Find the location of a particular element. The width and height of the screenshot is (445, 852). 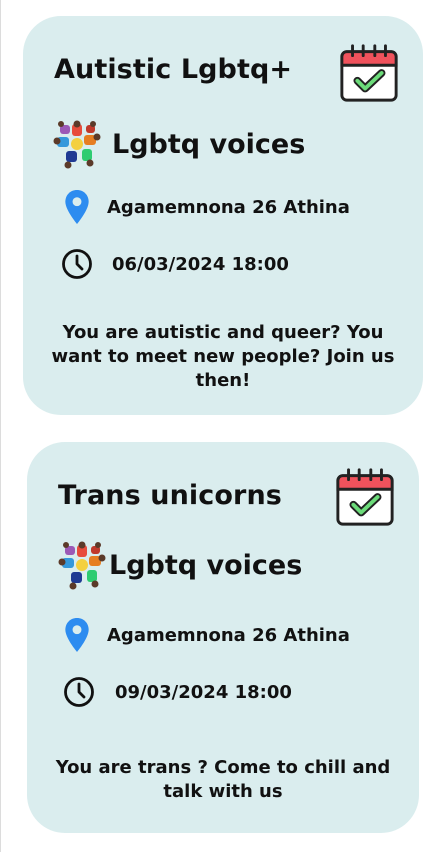

event-datetime: 09/03/2024 18:00 is located at coordinates (177, 692).